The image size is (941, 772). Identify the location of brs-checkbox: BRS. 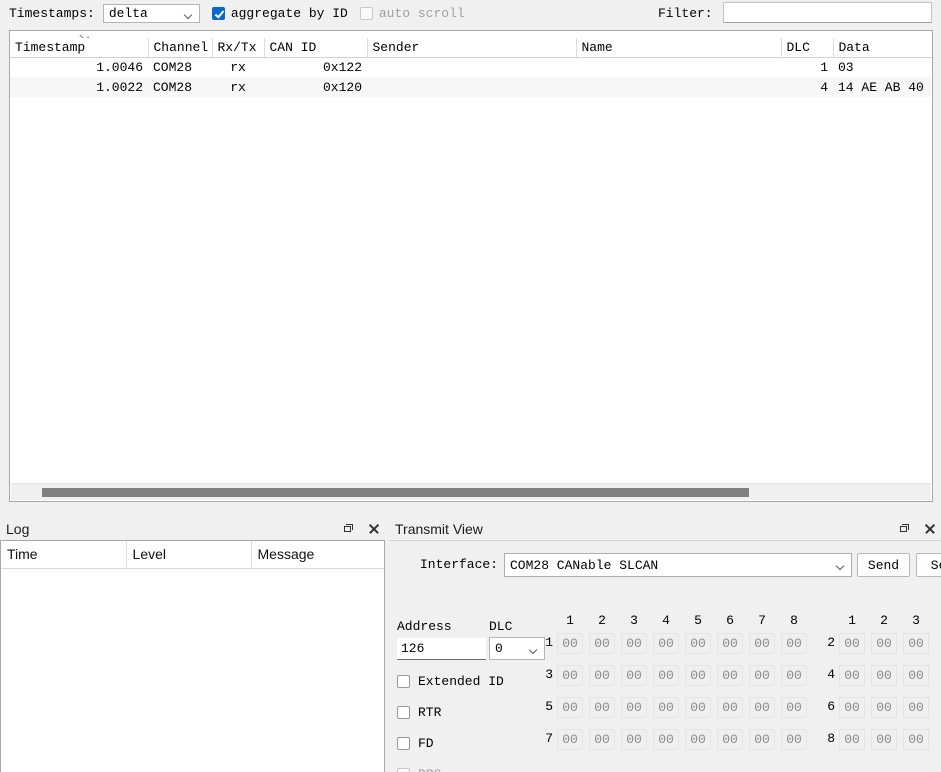
(419, 769).